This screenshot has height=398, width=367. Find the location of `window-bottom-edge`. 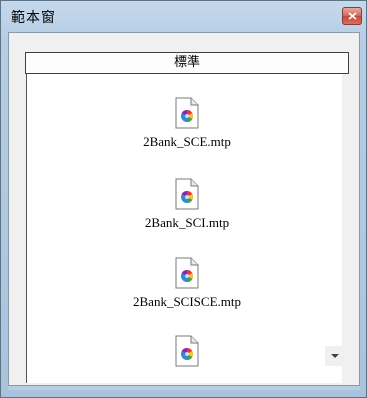

window-bottom-edge is located at coordinates (184, 388).